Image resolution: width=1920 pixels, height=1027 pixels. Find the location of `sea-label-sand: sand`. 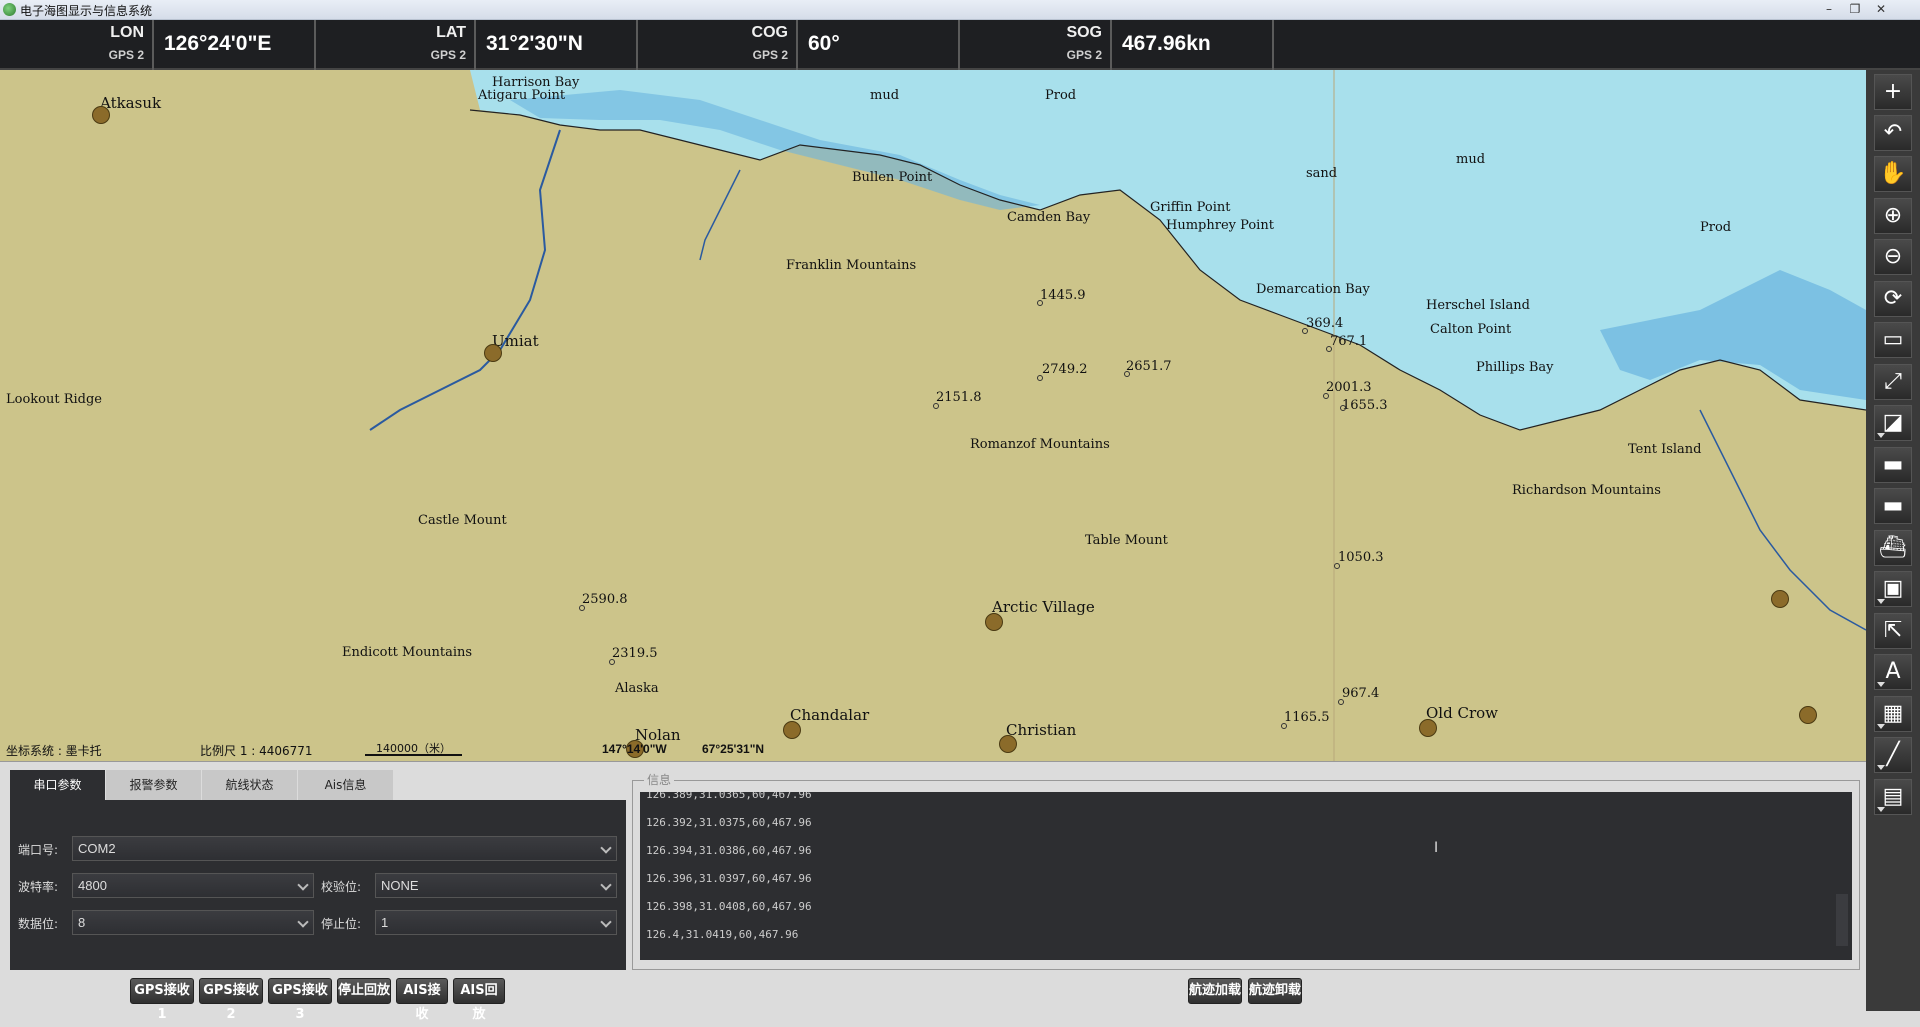

sea-label-sand: sand is located at coordinates (1322, 173).